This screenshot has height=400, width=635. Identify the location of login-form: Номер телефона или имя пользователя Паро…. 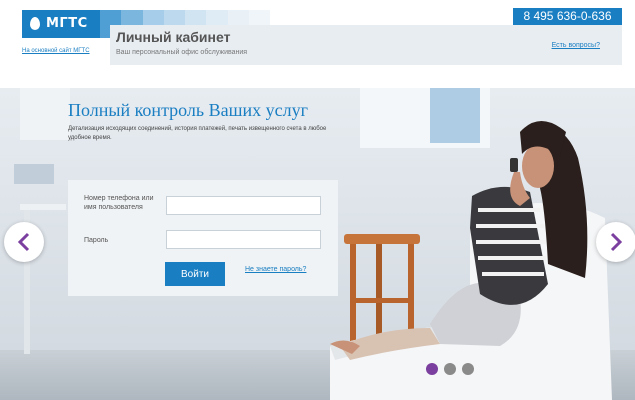
(203, 238).